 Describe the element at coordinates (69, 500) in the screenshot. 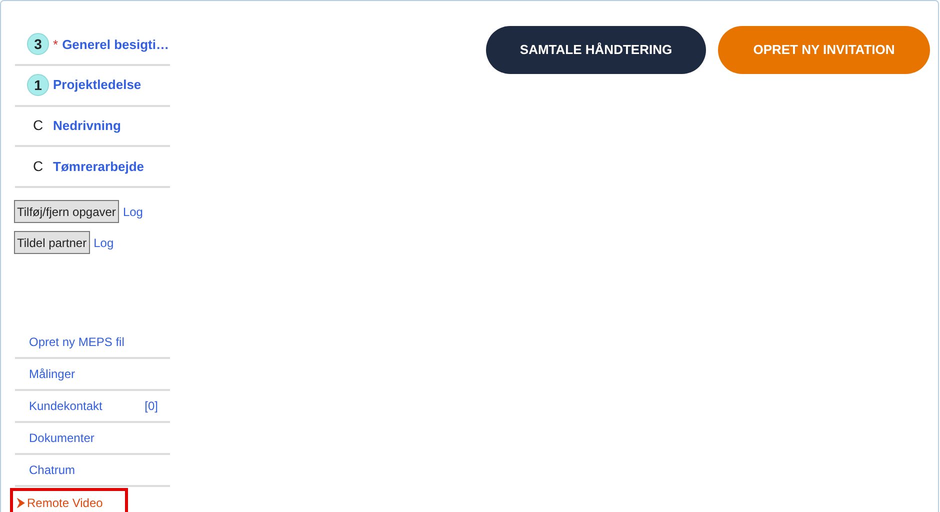

I see `menu-item: Remote Video` at that location.